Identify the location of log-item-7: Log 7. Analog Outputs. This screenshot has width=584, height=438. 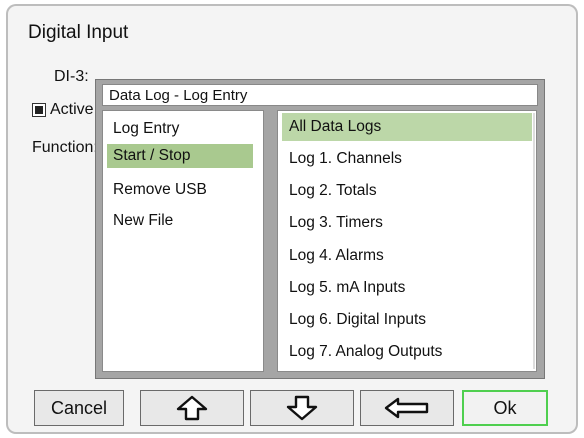
(407, 352).